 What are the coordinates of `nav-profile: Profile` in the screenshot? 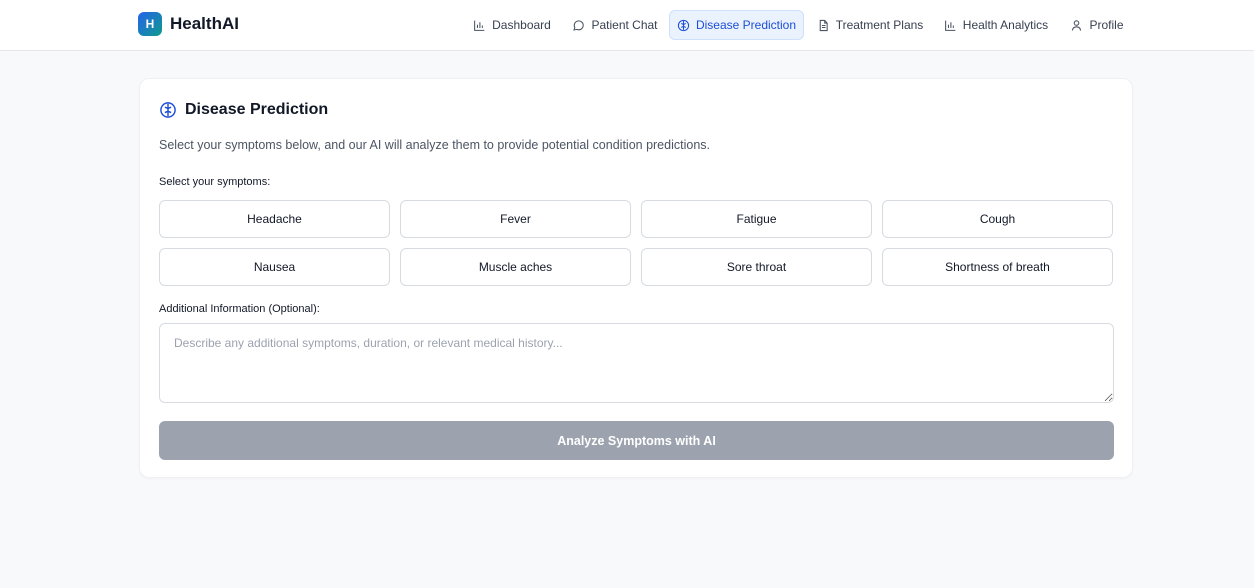 It's located at (1097, 25).